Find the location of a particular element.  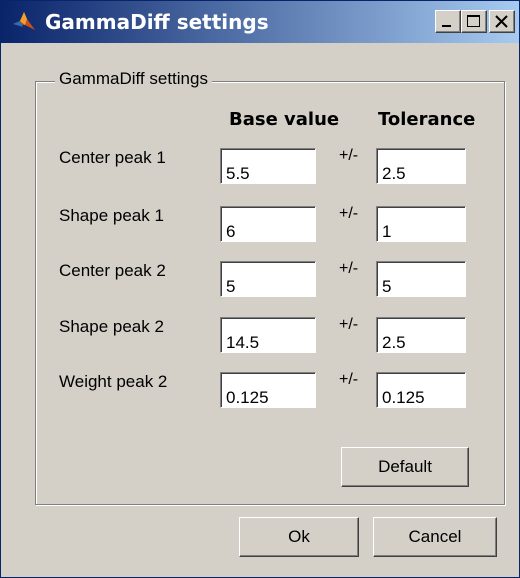

shape-peak-2-tolerance-input is located at coordinates (421, 335).